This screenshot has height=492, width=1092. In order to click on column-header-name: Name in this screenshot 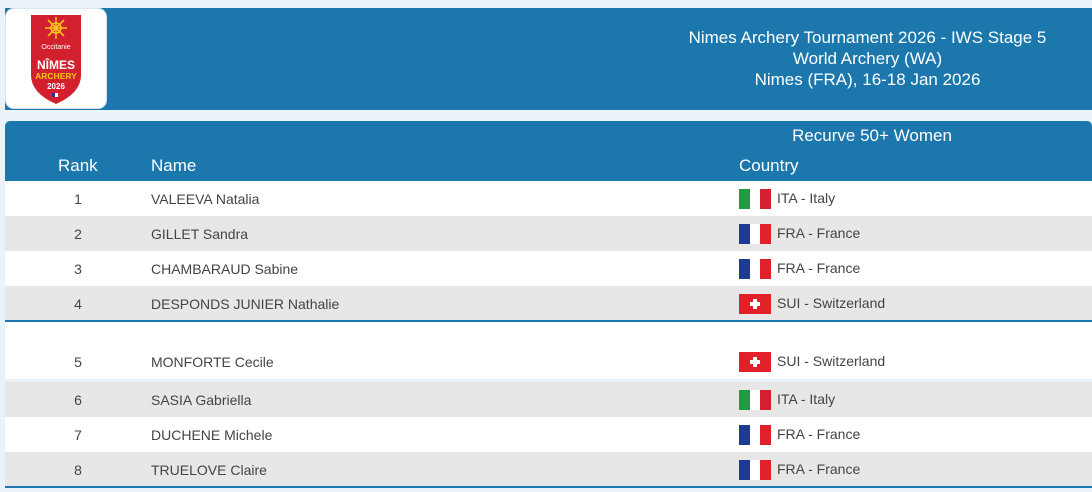, I will do `click(174, 165)`.